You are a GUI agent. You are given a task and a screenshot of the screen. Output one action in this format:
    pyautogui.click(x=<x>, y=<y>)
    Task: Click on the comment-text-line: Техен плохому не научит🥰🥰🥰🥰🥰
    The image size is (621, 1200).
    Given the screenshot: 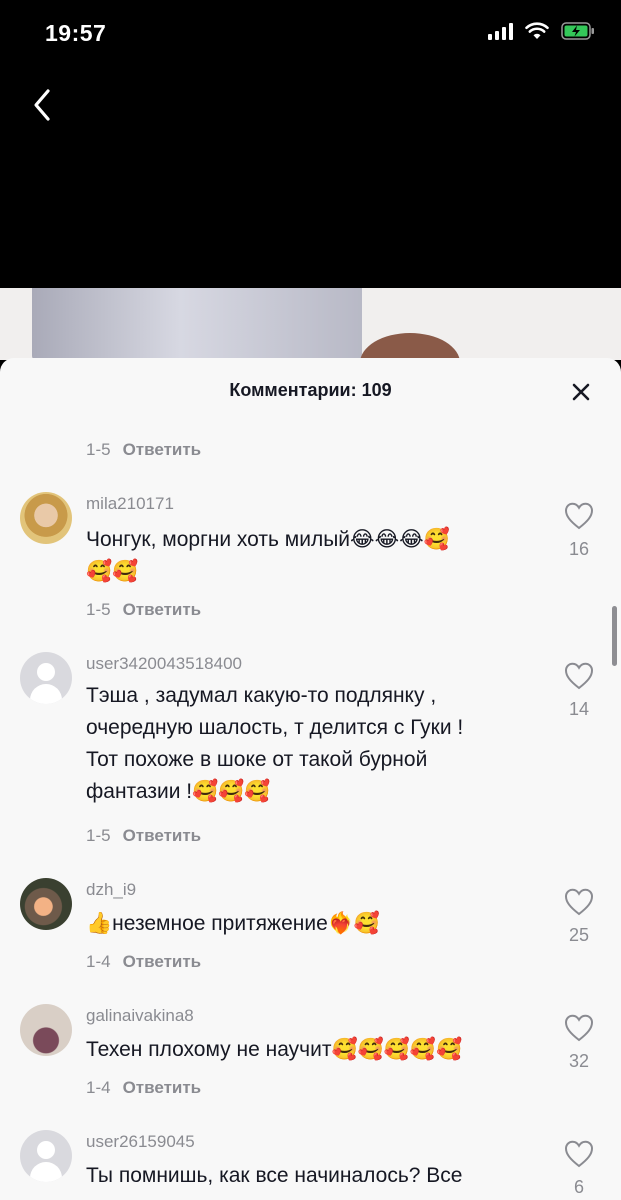 What is the action you would take?
    pyautogui.click(x=274, y=1049)
    